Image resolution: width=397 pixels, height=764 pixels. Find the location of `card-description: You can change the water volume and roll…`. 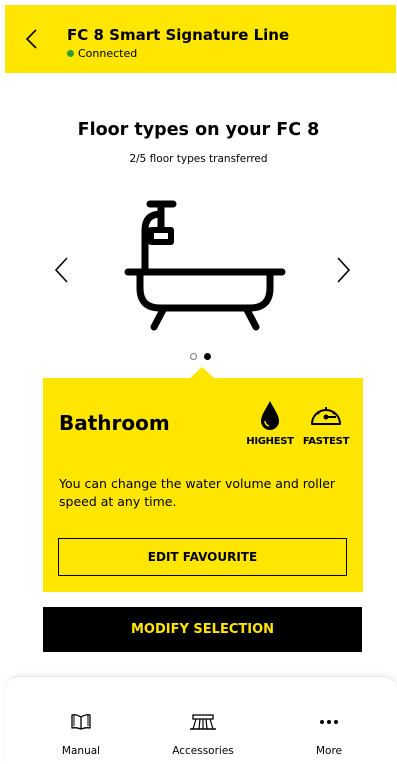

card-description: You can change the water volume and roll… is located at coordinates (197, 492).